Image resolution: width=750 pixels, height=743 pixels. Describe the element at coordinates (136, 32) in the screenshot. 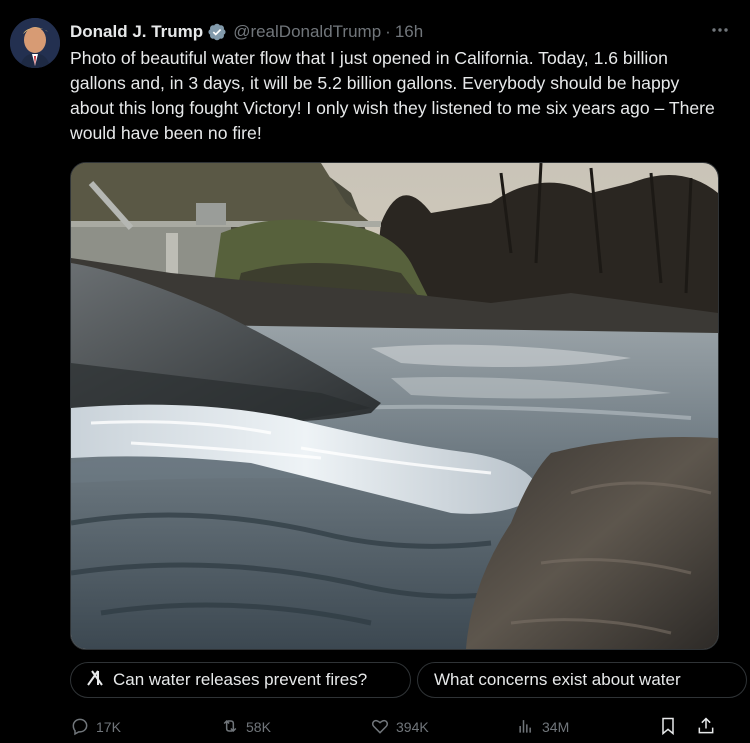

I see `author-name: Donald J. Trump` at that location.